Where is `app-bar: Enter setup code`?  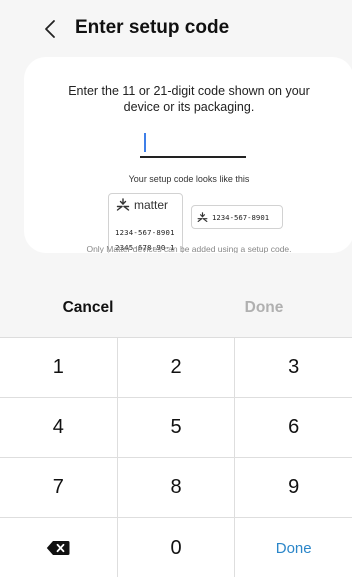 app-bar: Enter setup code is located at coordinates (176, 29).